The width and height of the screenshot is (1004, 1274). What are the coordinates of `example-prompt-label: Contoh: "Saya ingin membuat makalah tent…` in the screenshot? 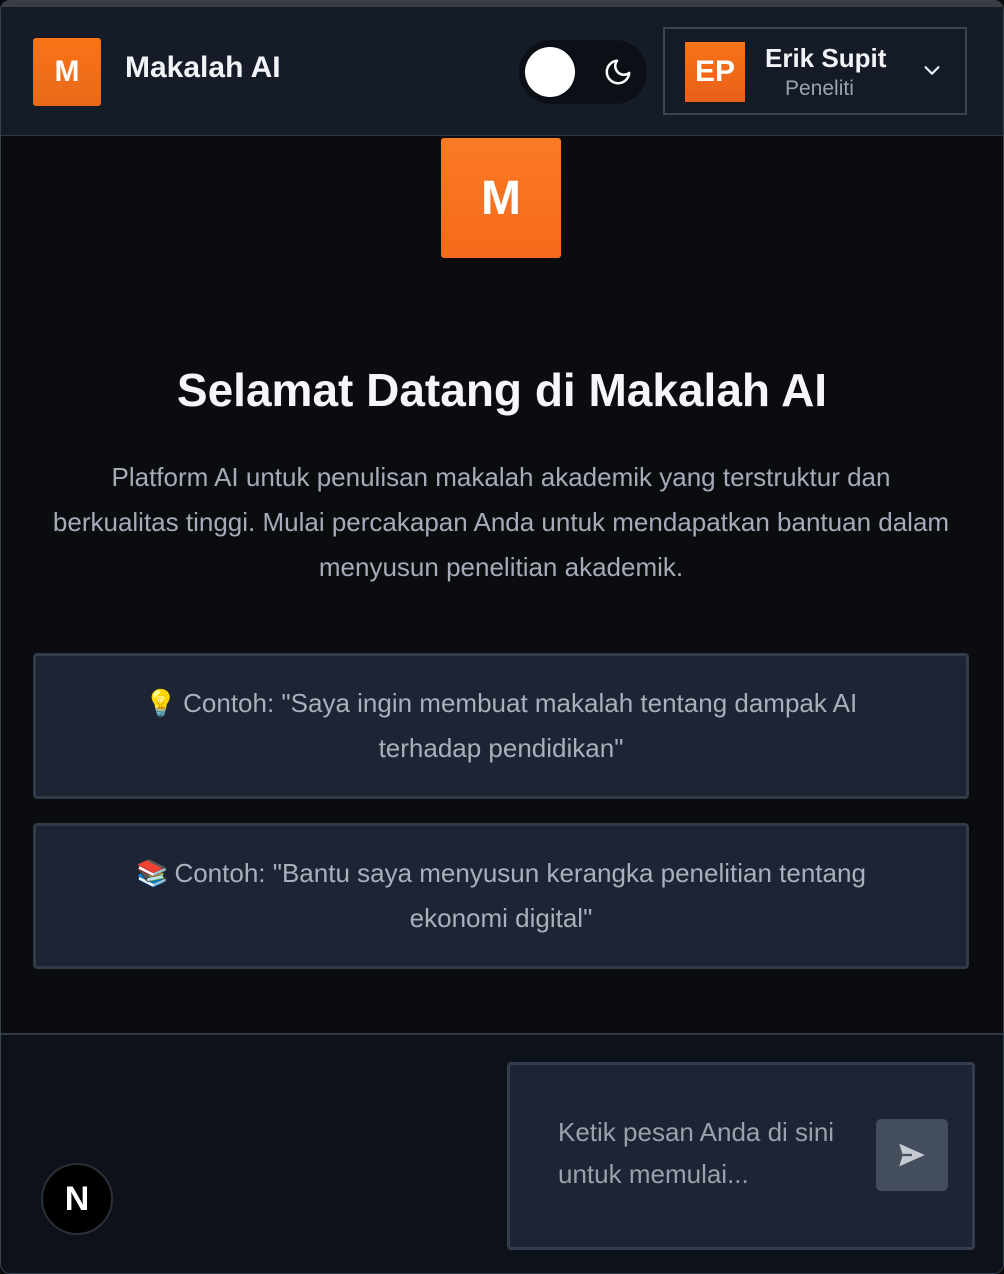 It's located at (520, 725).